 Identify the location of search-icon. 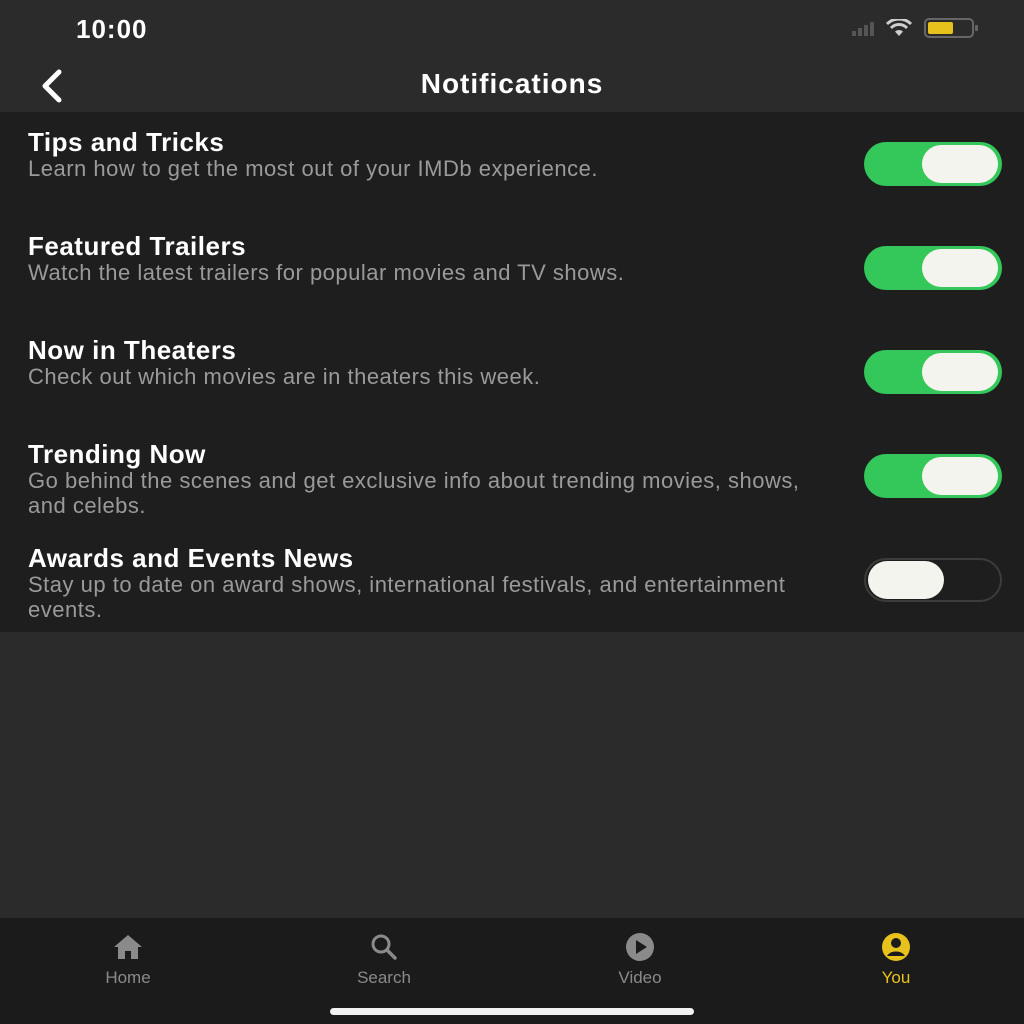
(384, 947).